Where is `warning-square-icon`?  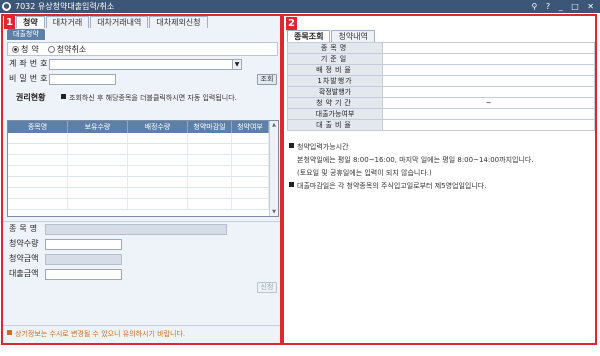
warning-square-icon is located at coordinates (9, 332).